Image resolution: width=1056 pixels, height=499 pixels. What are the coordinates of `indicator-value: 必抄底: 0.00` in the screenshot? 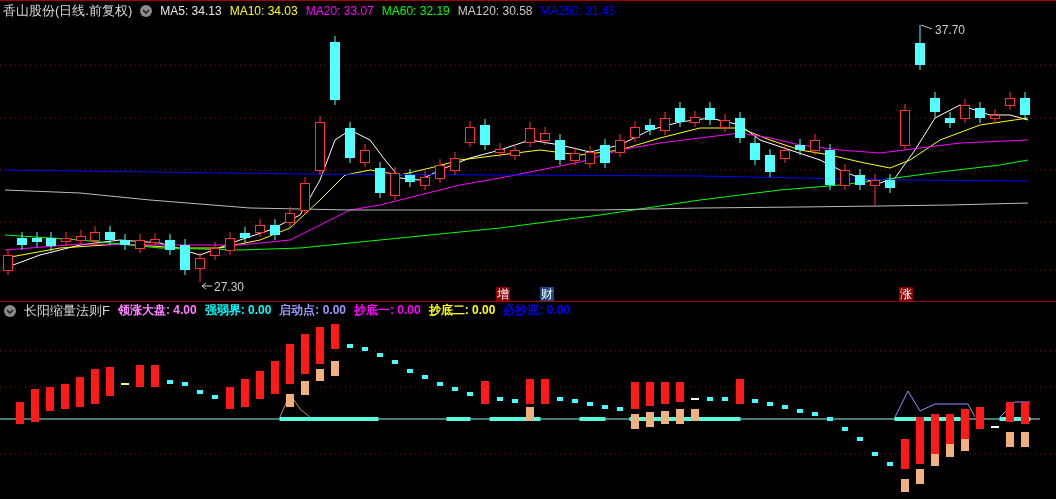 It's located at (537, 310).